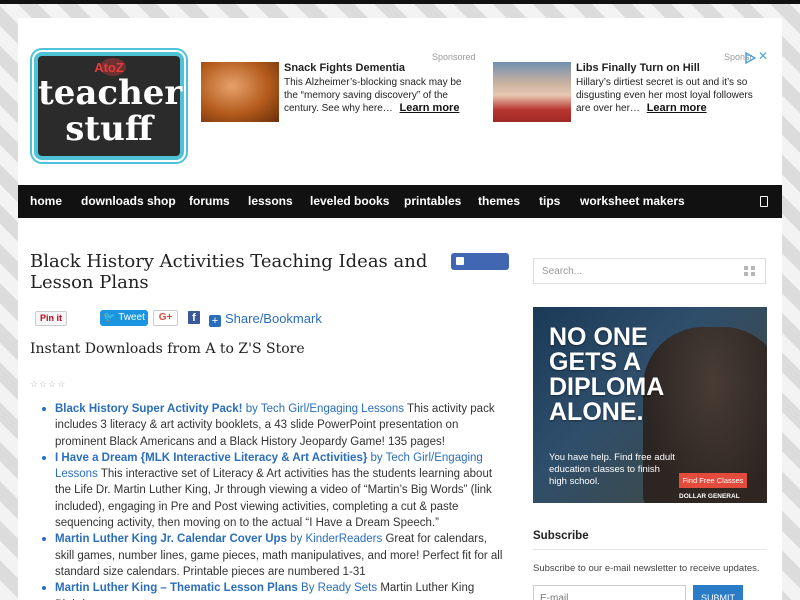 The height and width of the screenshot is (600, 800). What do you see at coordinates (606, 374) in the screenshot?
I see `sidebar-ad-headline: NO ONE GETS A DIPLOMA ALONE.` at bounding box center [606, 374].